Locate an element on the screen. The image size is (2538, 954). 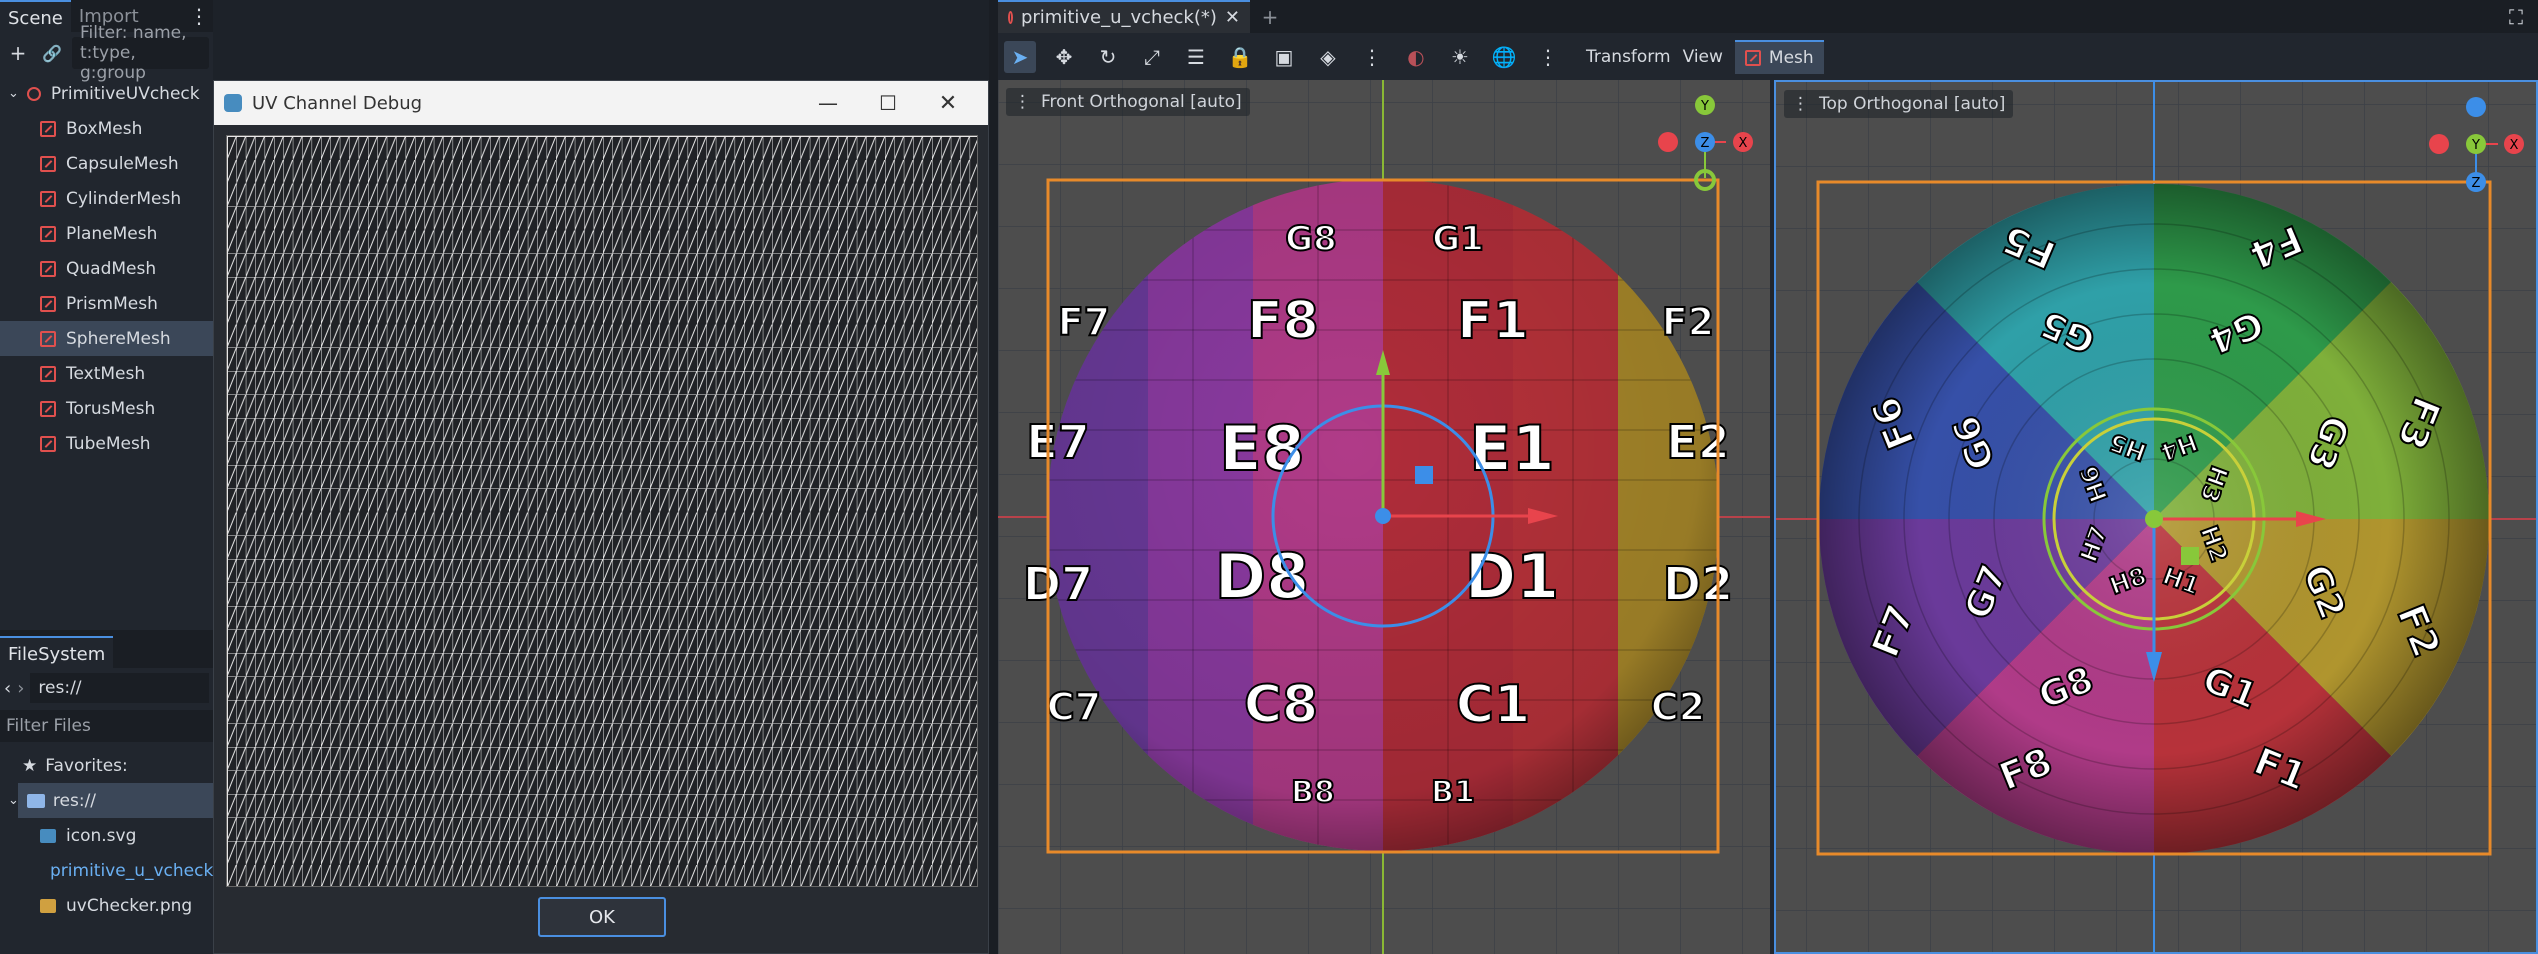
tree-item-label: TextMesh is located at coordinates (106, 373).